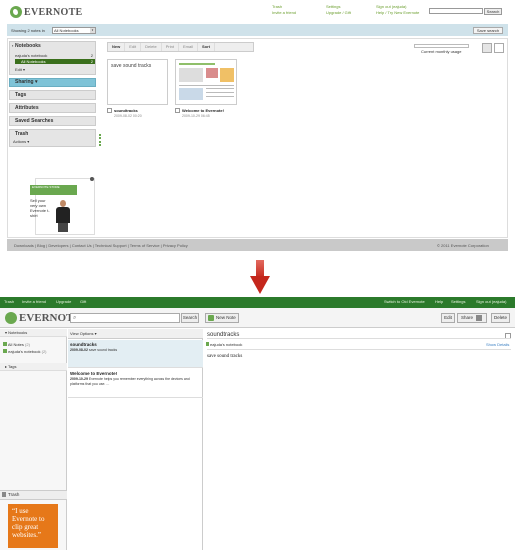  What do you see at coordinates (128, 116) in the screenshot?
I see `note-date: 2009-08-02 00:20` at bounding box center [128, 116].